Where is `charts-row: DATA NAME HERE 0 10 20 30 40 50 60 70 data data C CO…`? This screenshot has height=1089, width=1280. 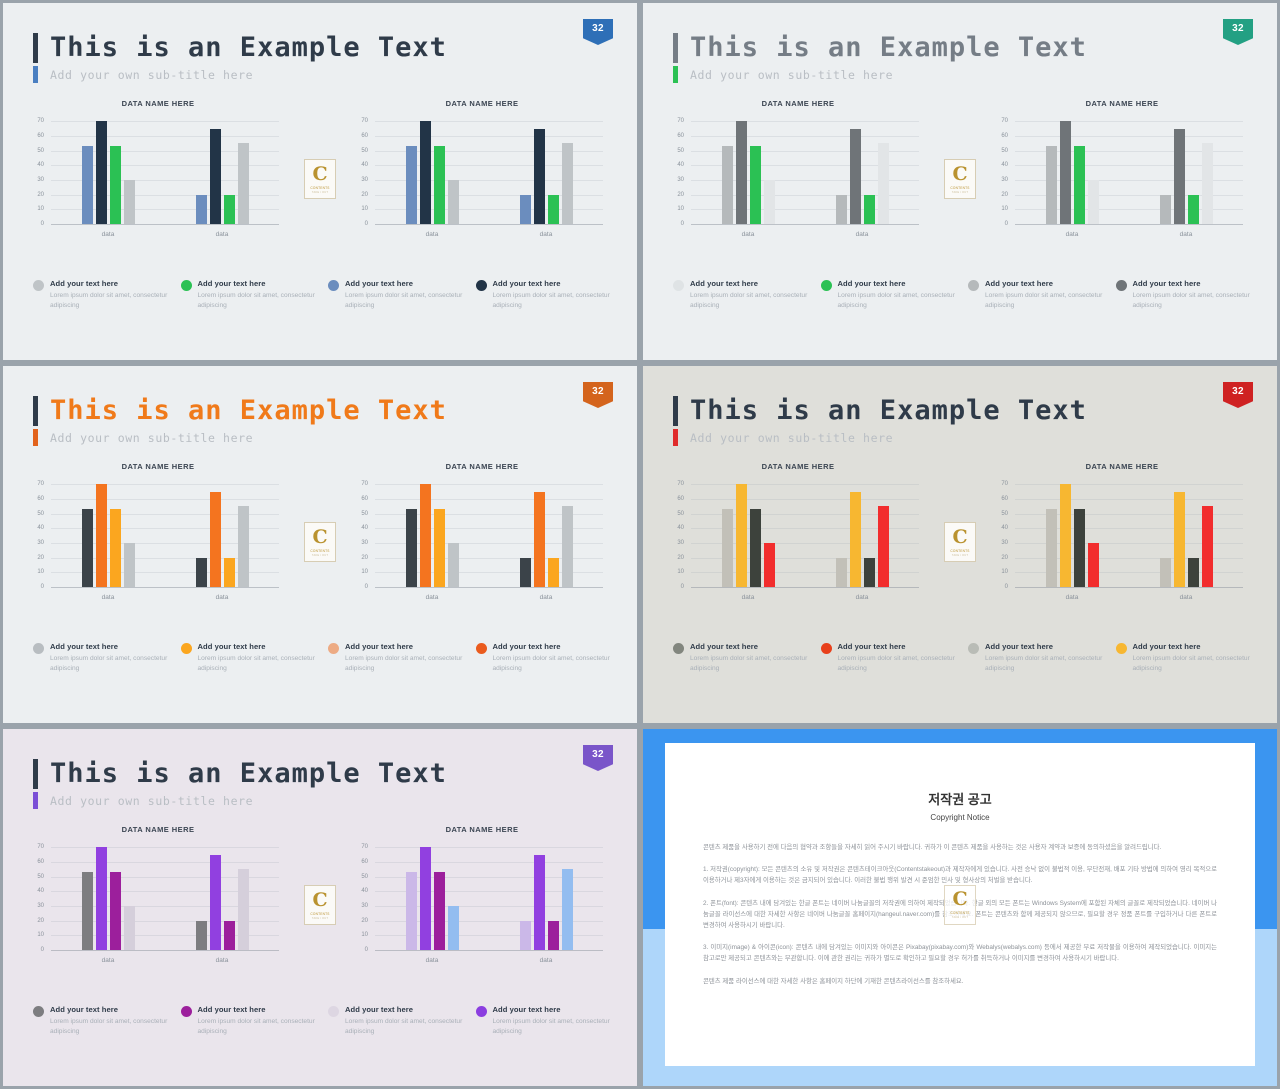 charts-row: DATA NAME HERE 0 10 20 30 40 50 60 70 data data C CO… is located at coordinates (320, 905).